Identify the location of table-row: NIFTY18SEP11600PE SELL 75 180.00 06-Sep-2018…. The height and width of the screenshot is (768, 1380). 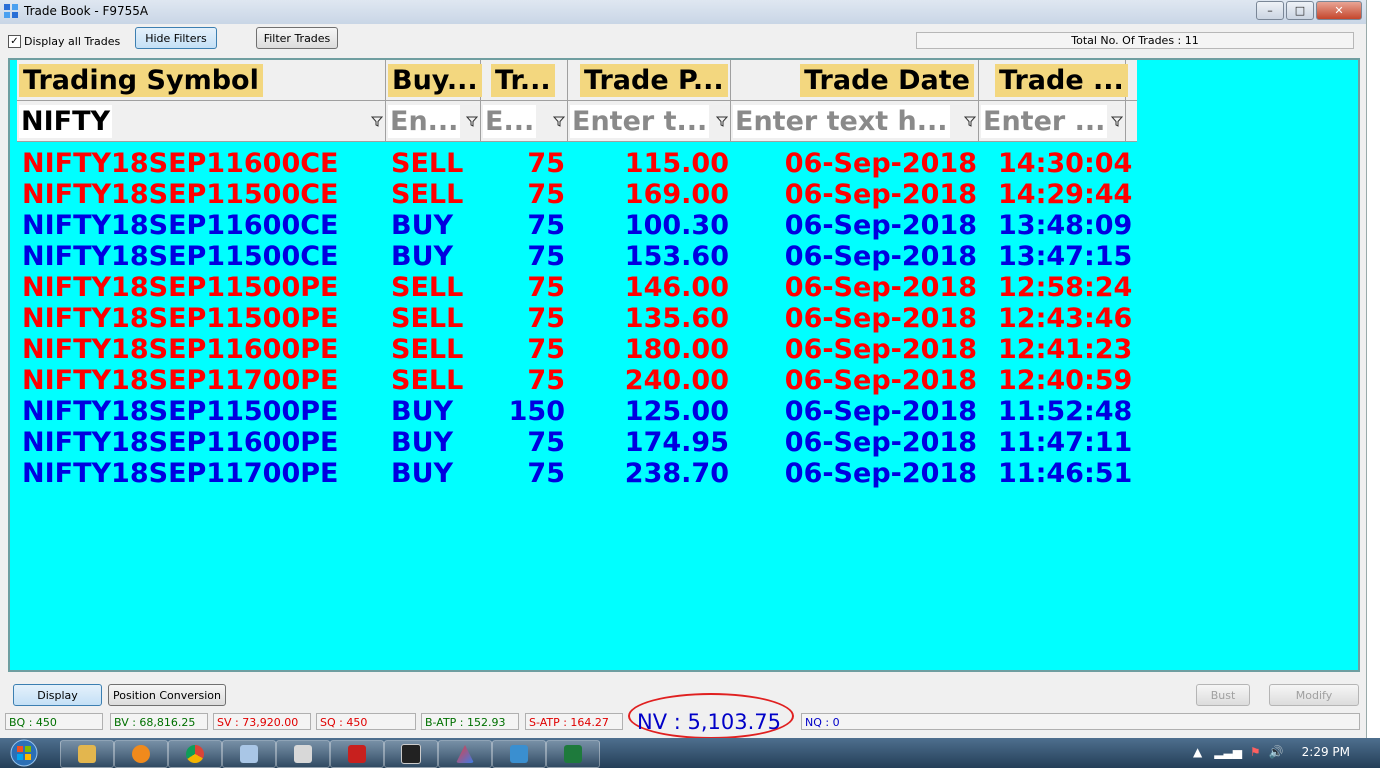
(577, 349).